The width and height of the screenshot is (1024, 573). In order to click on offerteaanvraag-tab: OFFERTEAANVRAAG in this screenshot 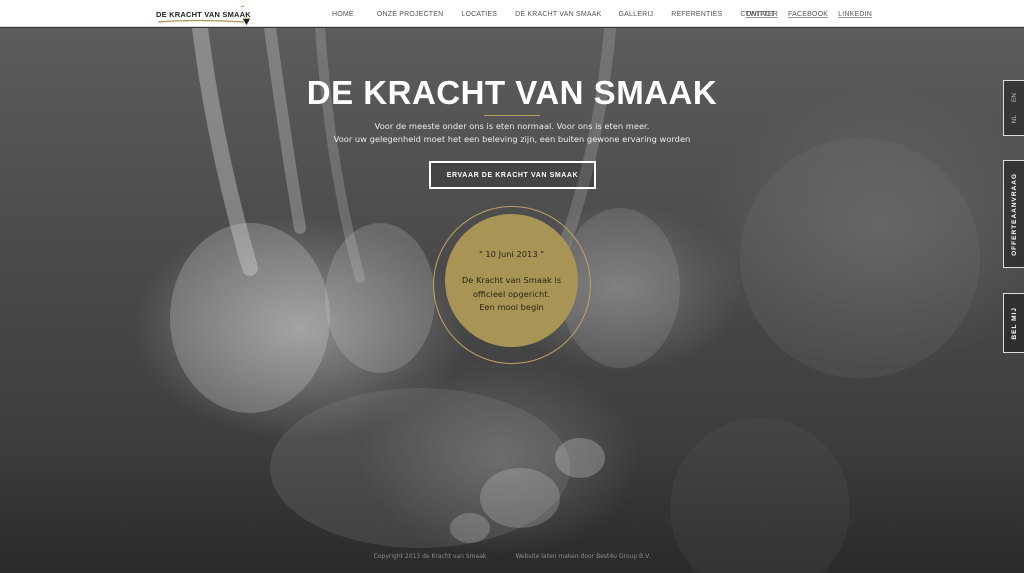, I will do `click(1013, 214)`.